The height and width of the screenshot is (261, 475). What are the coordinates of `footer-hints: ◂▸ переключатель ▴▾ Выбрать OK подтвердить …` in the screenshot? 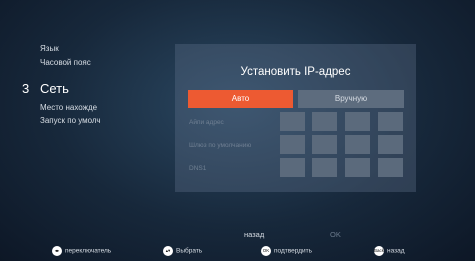 It's located at (237, 251).